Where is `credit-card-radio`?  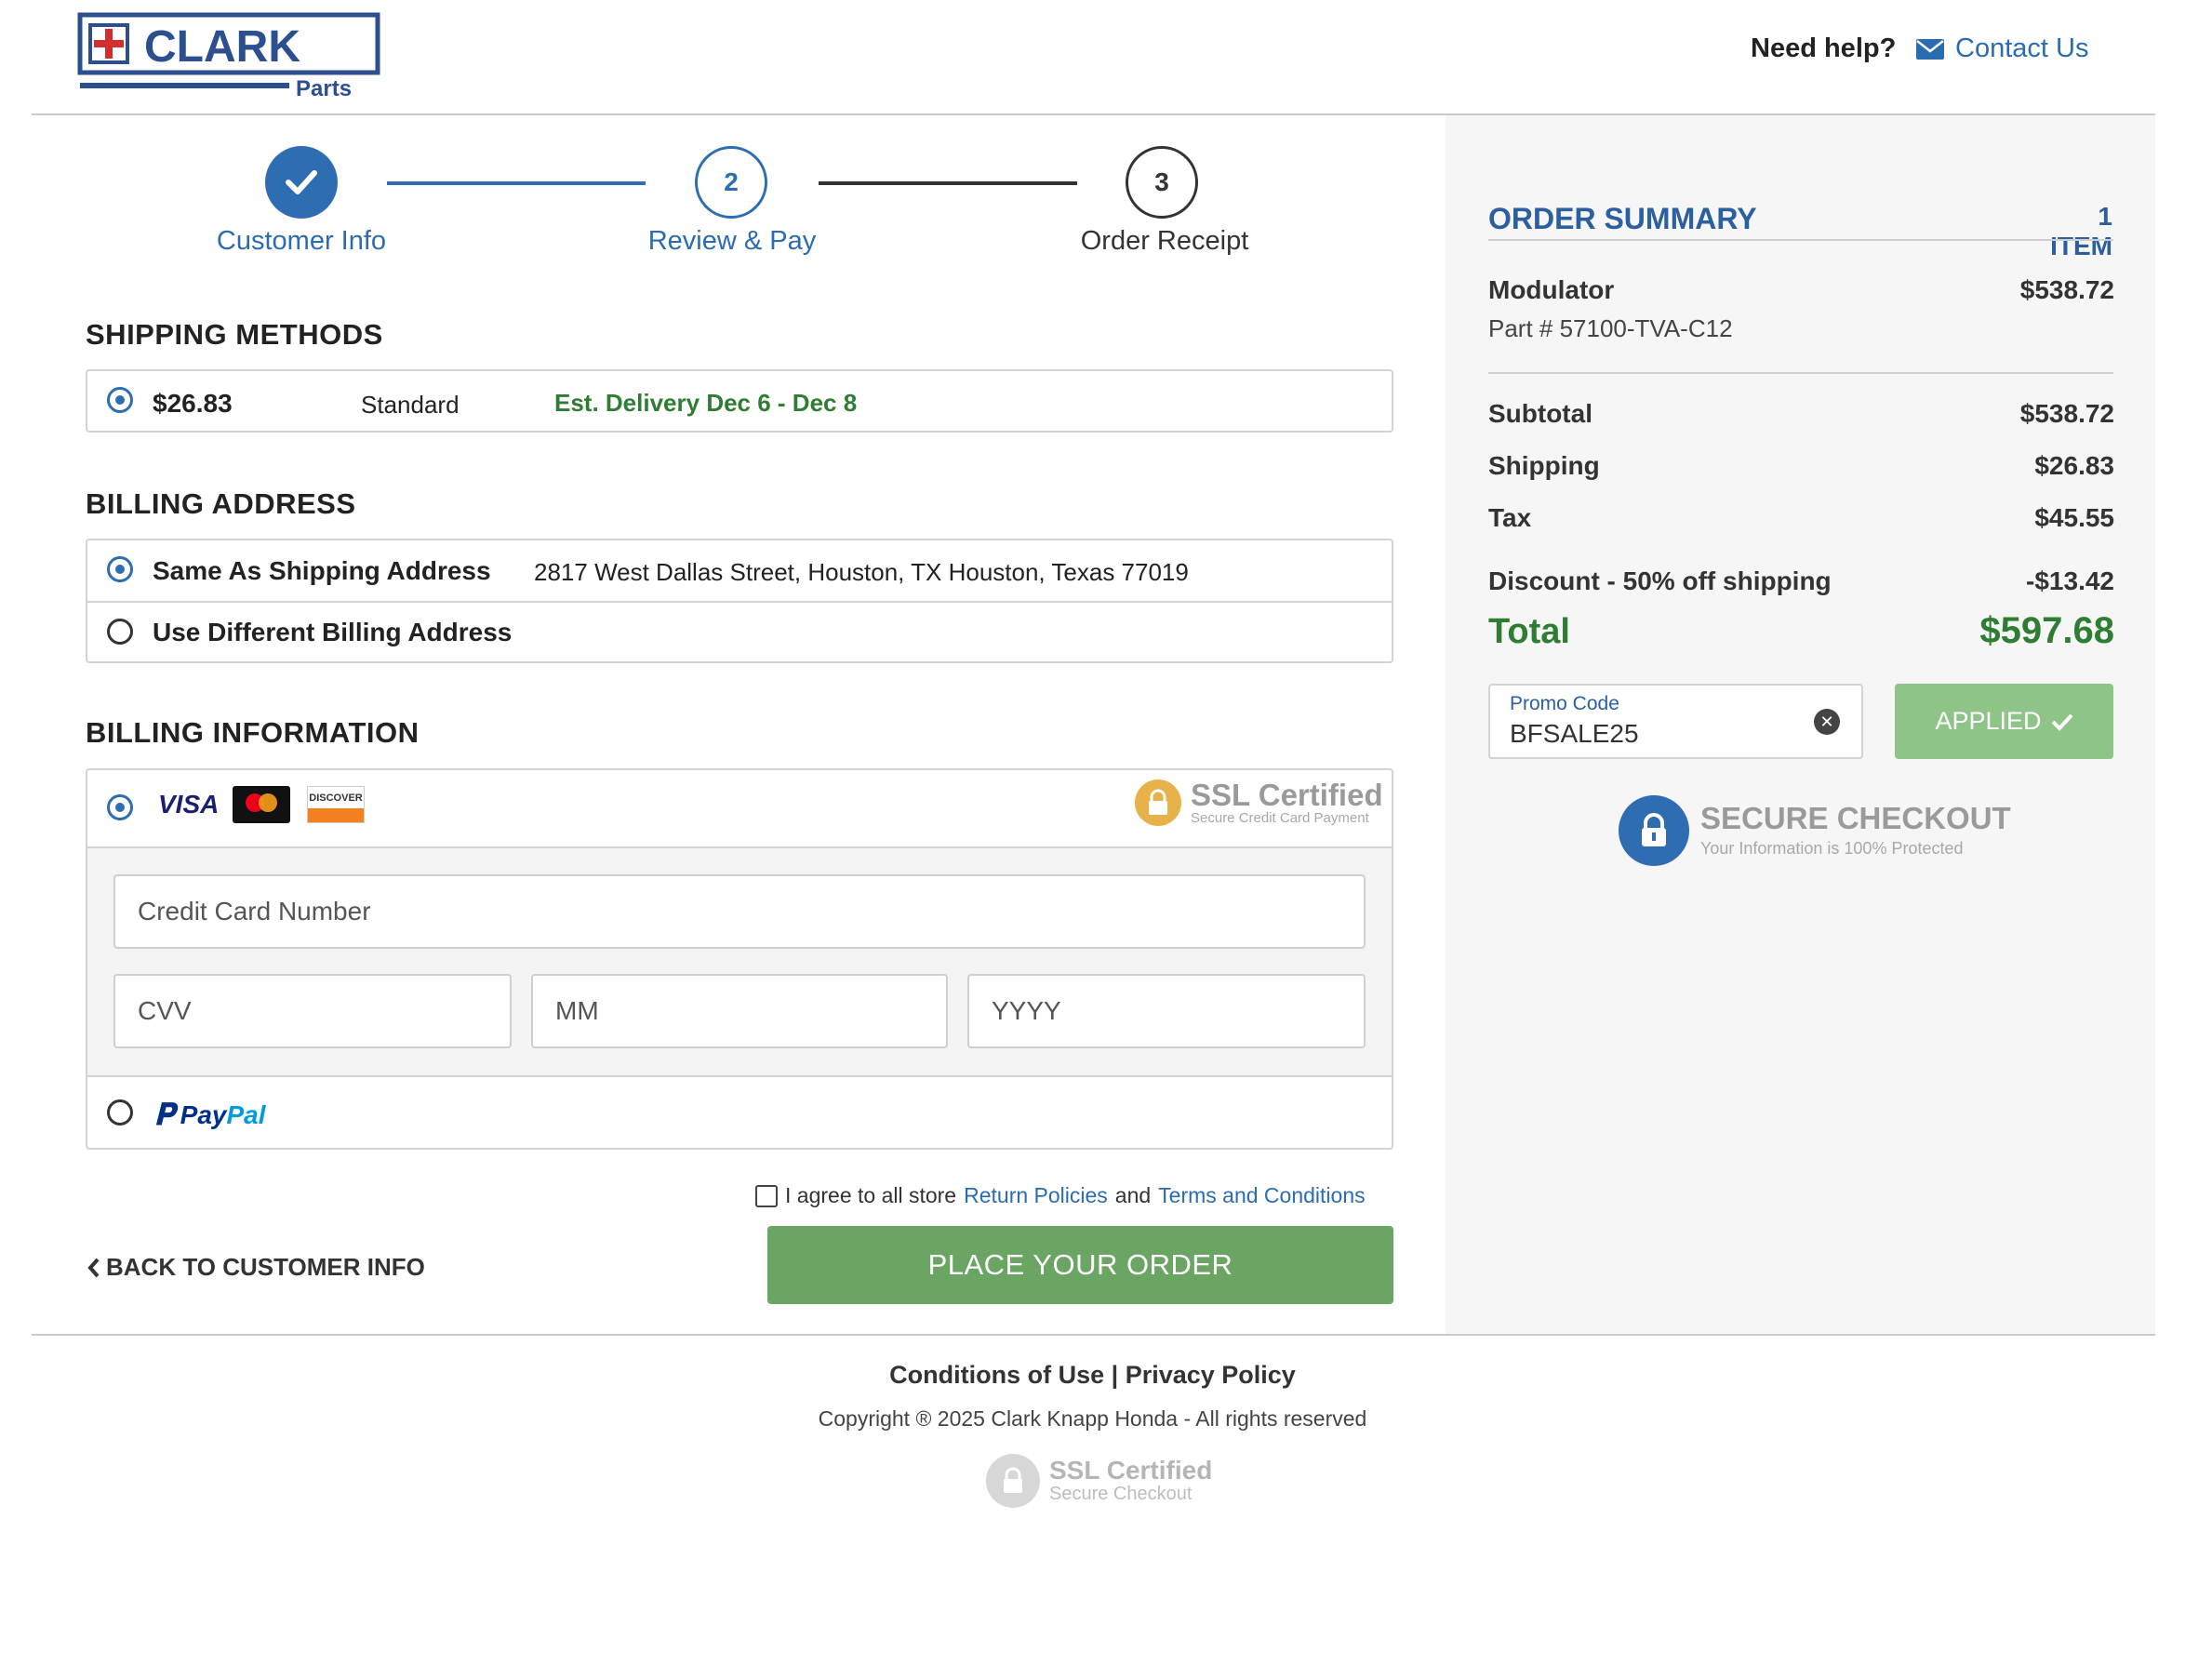
credit-card-radio is located at coordinates (120, 807).